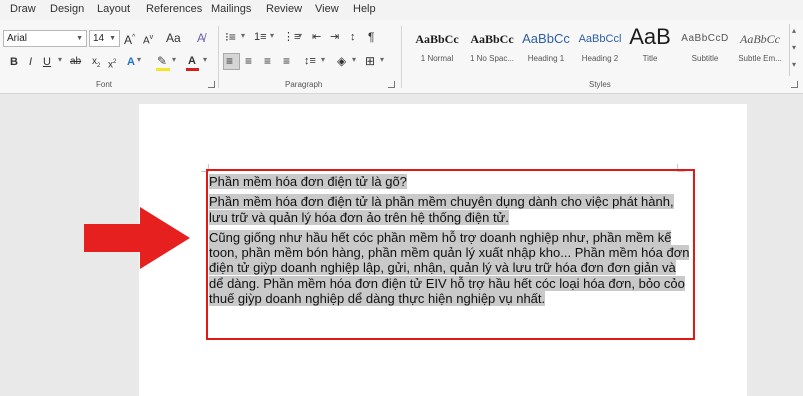 This screenshot has width=803, height=396. I want to click on style-subtitle: AaBbCcD Subtitle, so click(705, 48).